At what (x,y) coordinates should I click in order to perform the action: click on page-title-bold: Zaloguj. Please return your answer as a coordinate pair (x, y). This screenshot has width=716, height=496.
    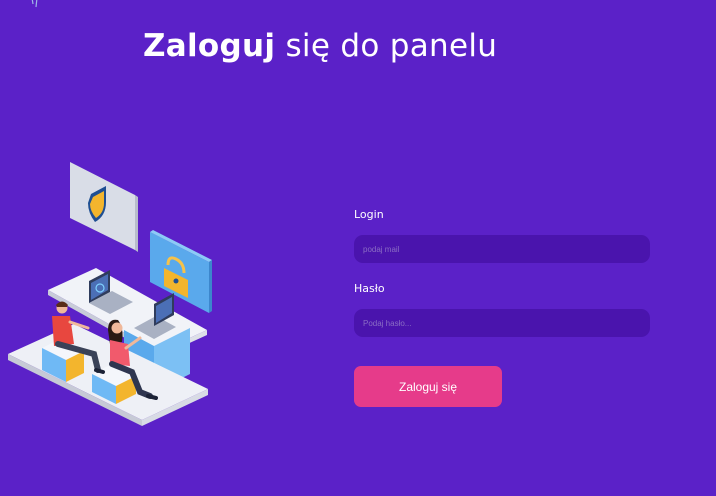
    Looking at the image, I should click on (209, 46).